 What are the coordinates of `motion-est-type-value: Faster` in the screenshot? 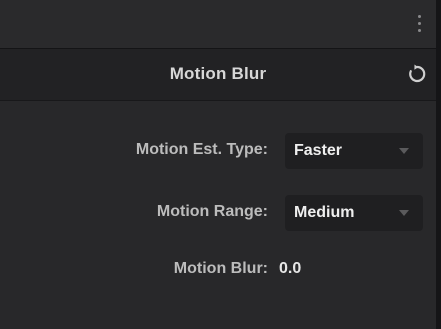 It's located at (318, 150).